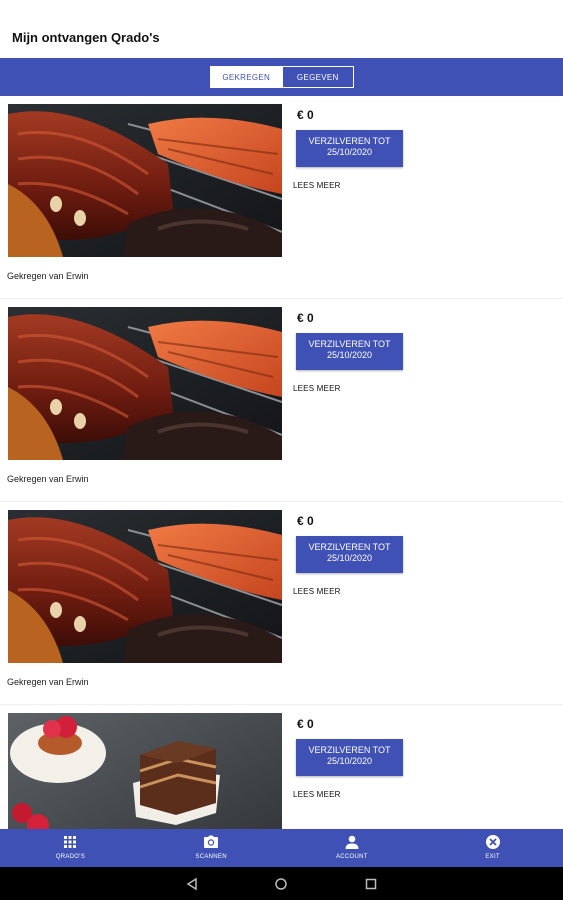 This screenshot has height=900, width=563. Describe the element at coordinates (492, 842) in the screenshot. I see `close-circle-icon` at that location.